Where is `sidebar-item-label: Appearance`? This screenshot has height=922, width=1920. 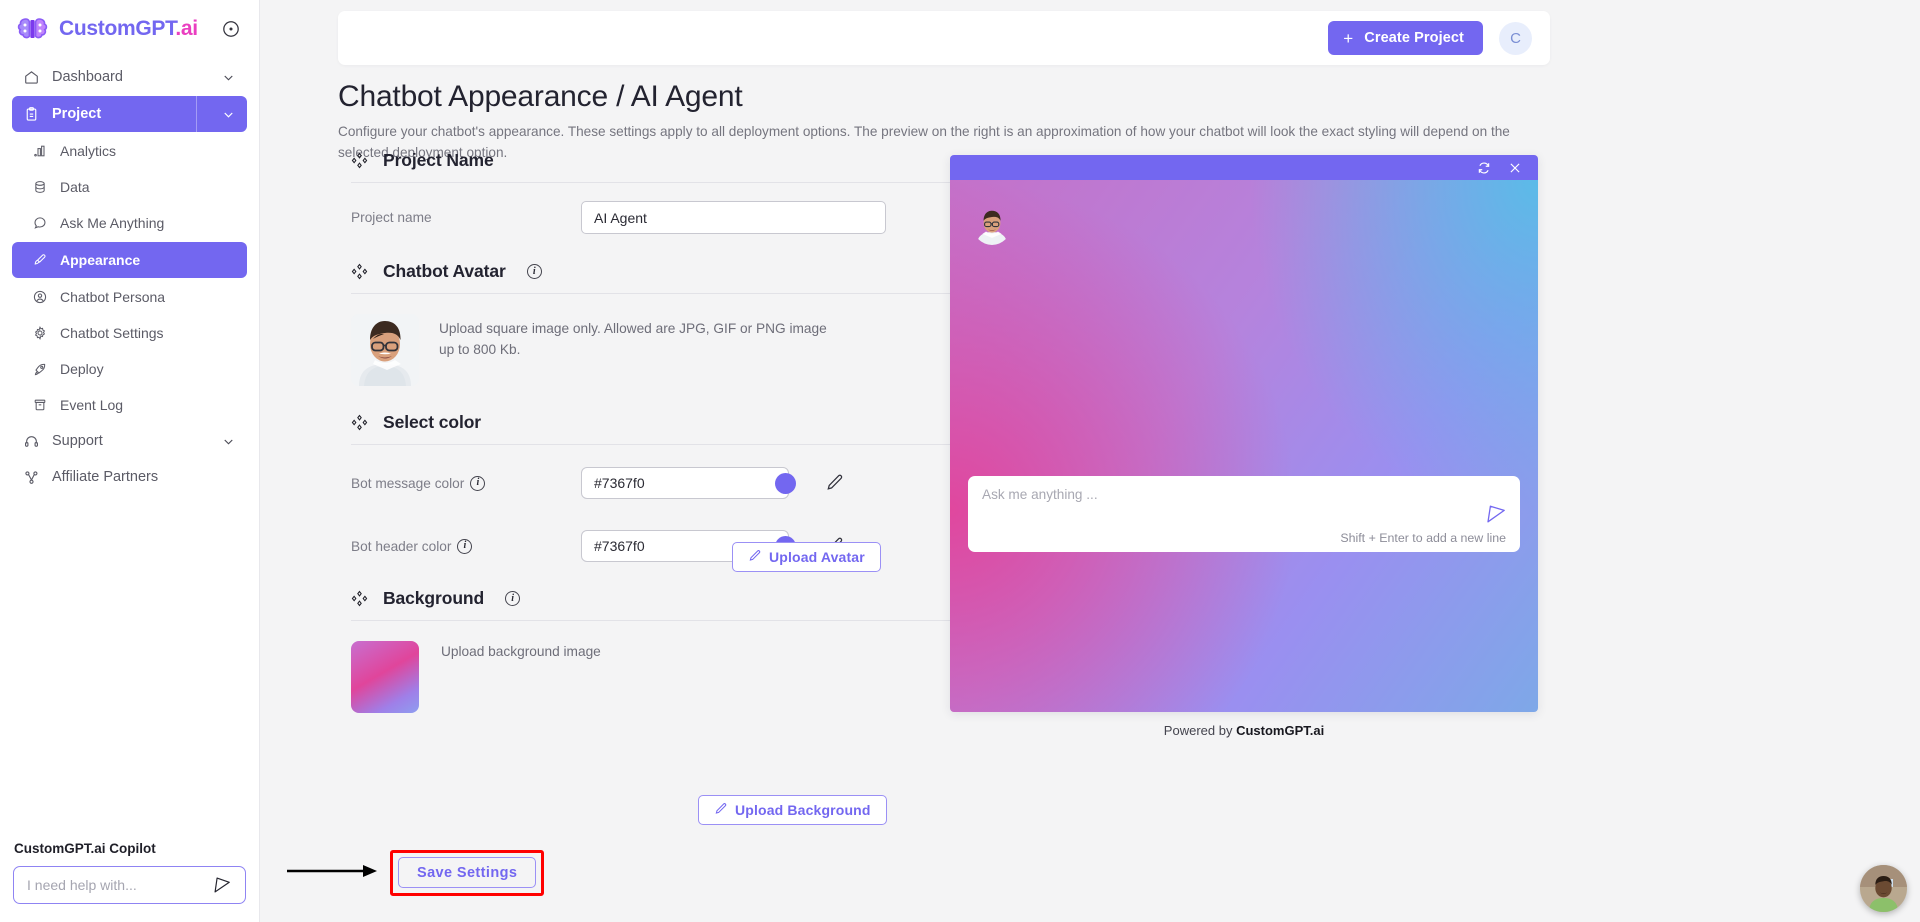 sidebar-item-label: Appearance is located at coordinates (100, 260).